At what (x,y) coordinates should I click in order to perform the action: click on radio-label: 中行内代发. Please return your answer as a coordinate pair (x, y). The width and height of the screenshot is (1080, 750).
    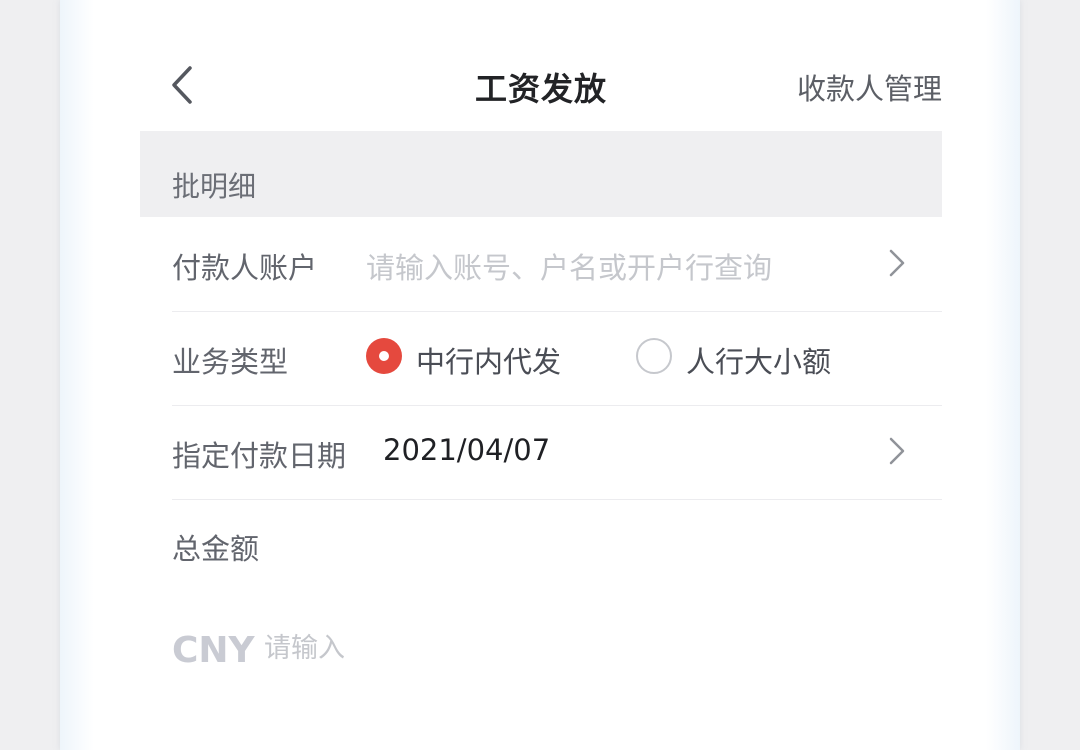
    Looking at the image, I should click on (489, 362).